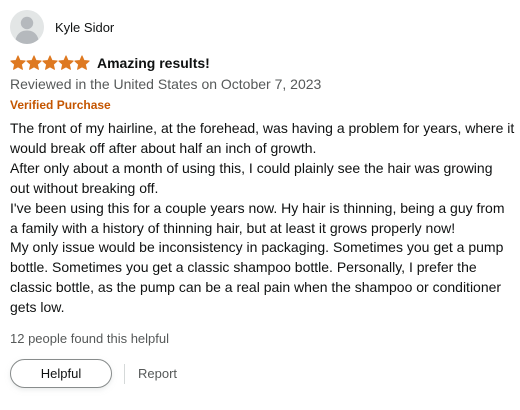 The width and height of the screenshot is (520, 410). What do you see at coordinates (265, 27) in the screenshot?
I see `reviewer-profile: Kyle Sidor` at bounding box center [265, 27].